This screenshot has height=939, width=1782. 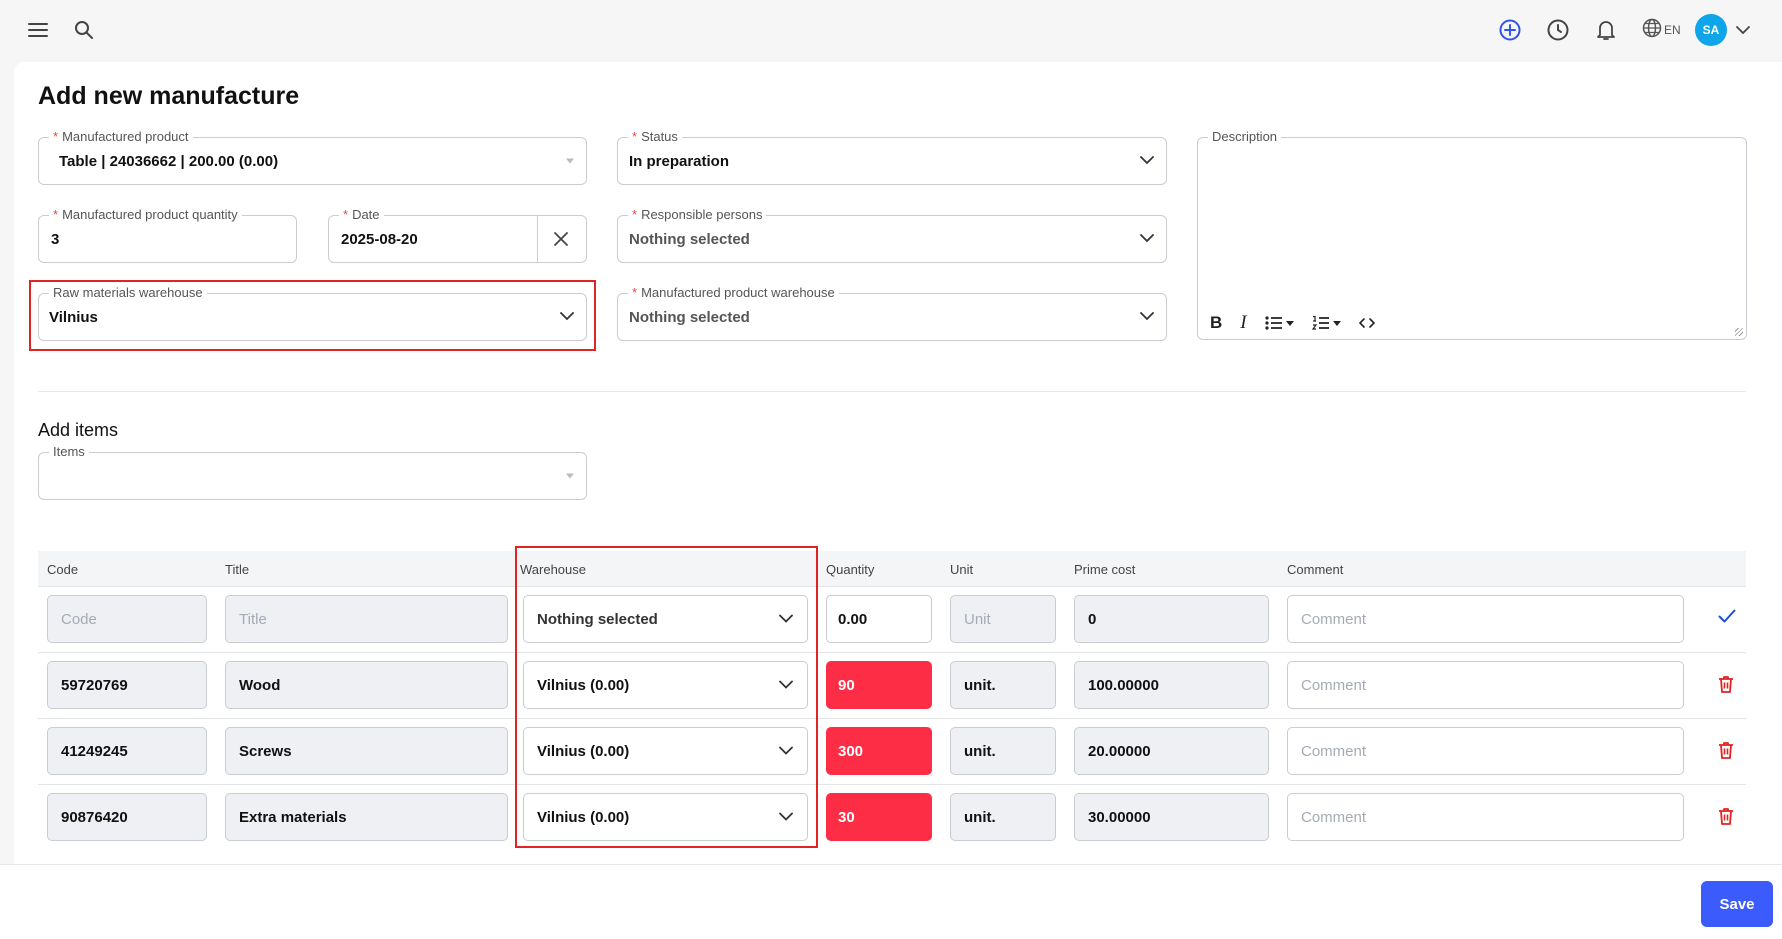 What do you see at coordinates (891, 30) in the screenshot?
I see `top-bar: EN SA` at bounding box center [891, 30].